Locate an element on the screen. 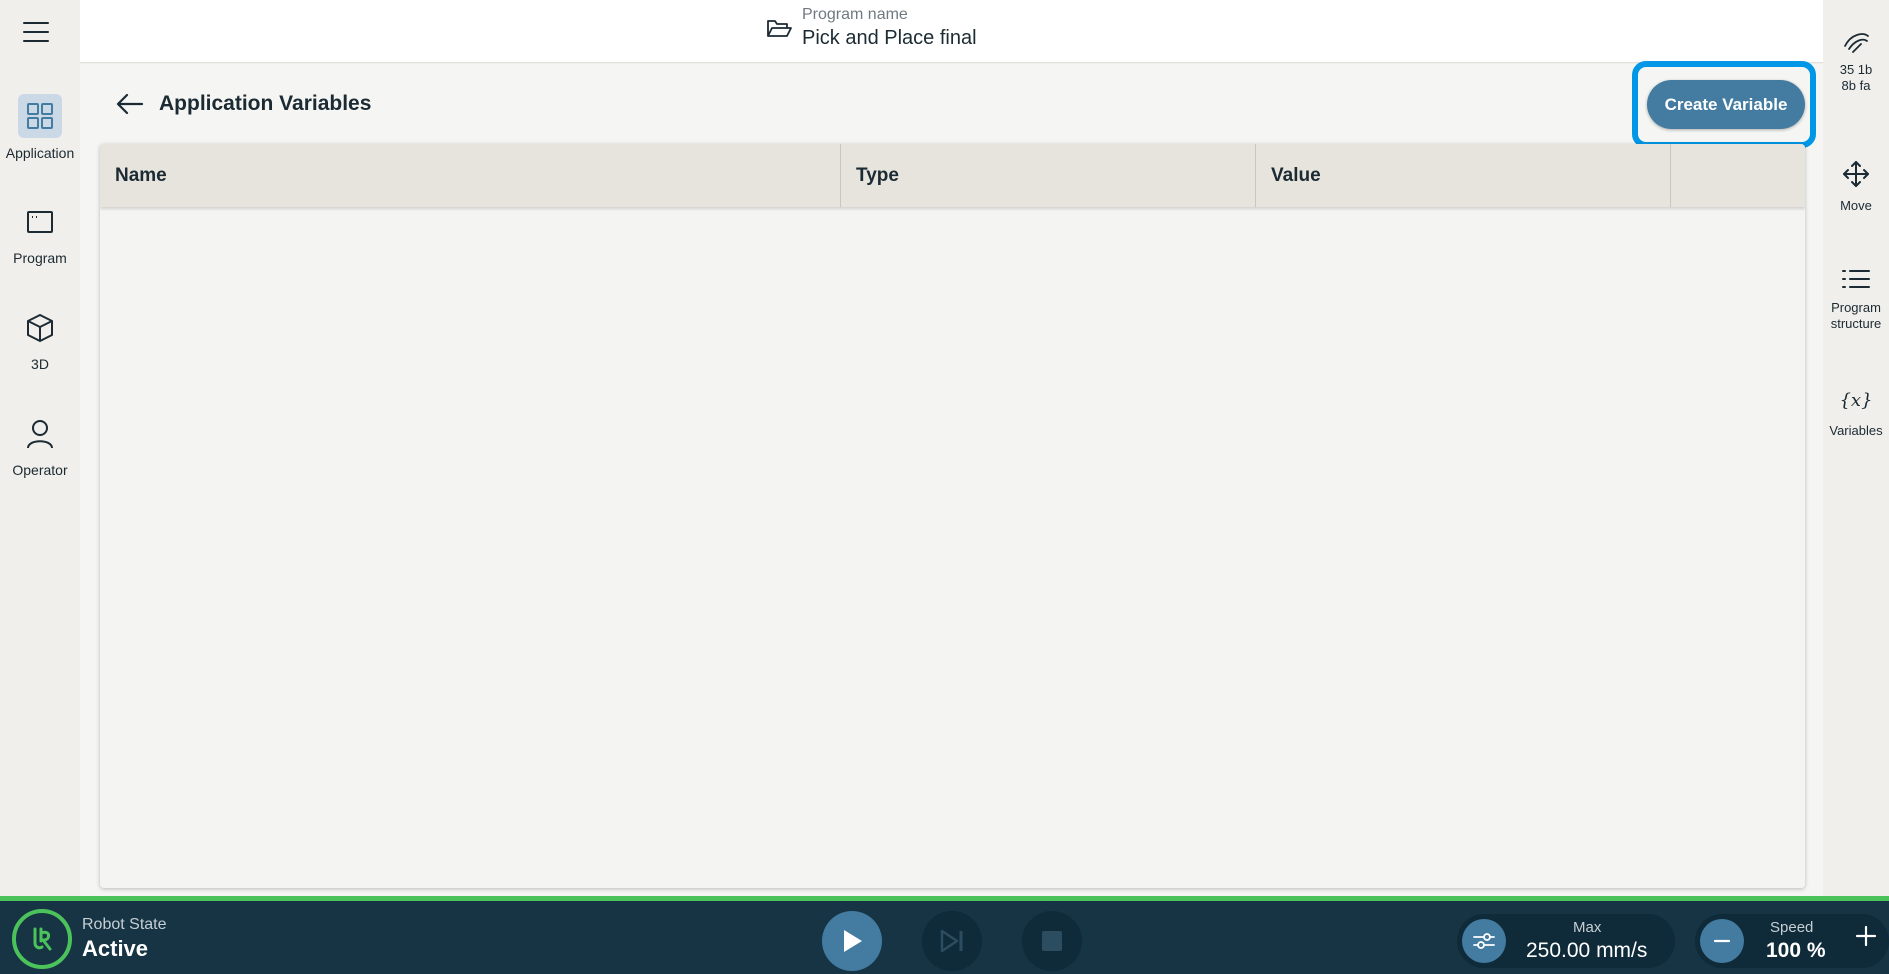 Image resolution: width=1889 pixels, height=974 pixels. stop-icon is located at coordinates (1052, 941).